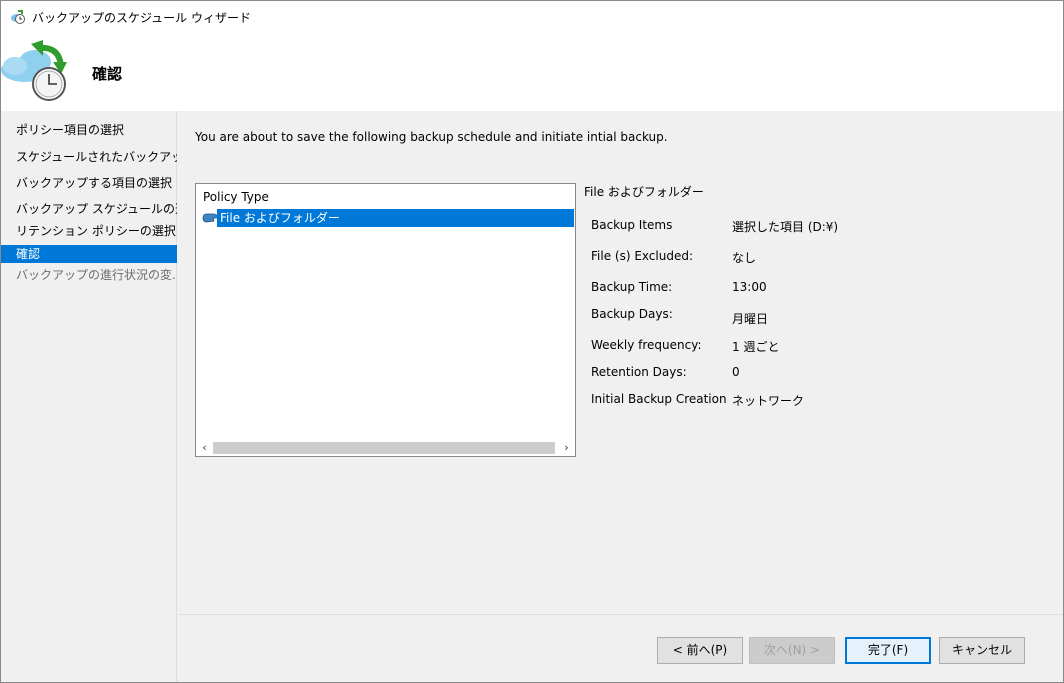 The image size is (1064, 683). Describe the element at coordinates (700, 650) in the screenshot. I see `back-button: < 前へ(P)` at that location.